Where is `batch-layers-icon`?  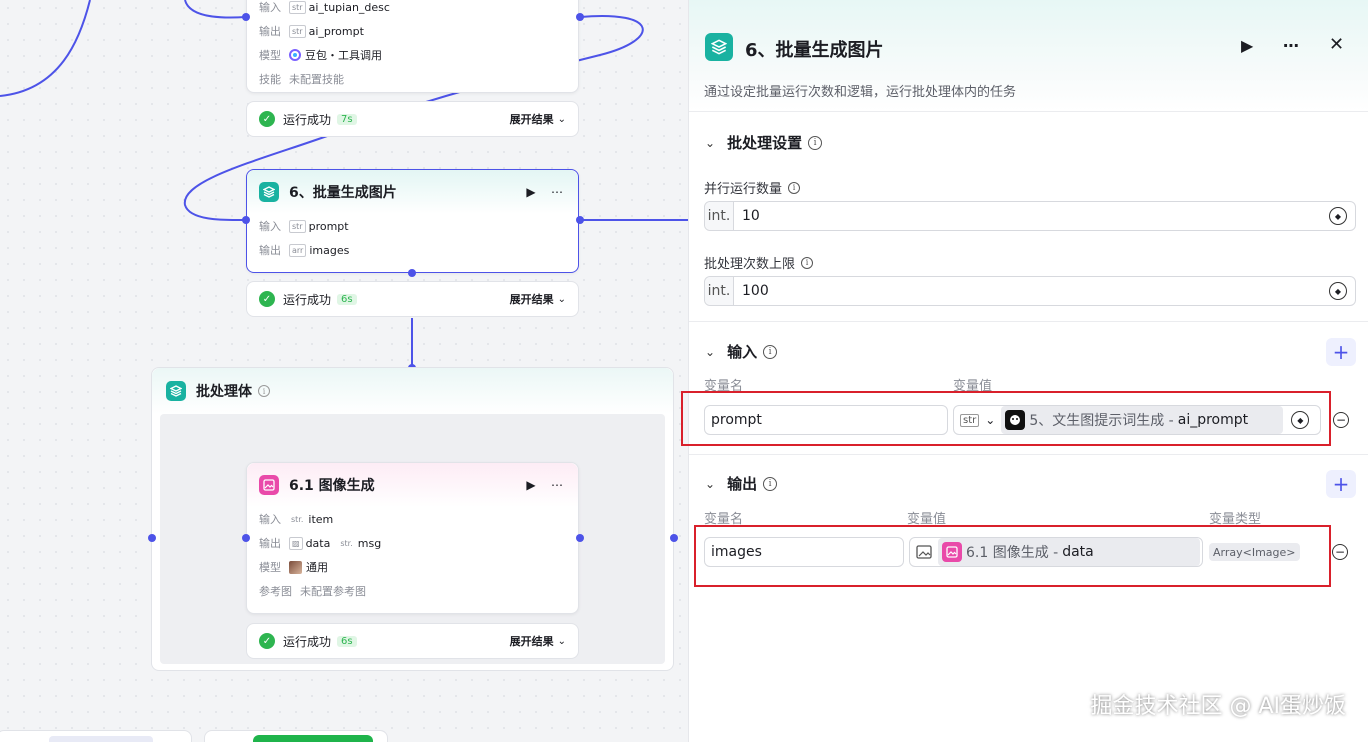
batch-layers-icon is located at coordinates (269, 192).